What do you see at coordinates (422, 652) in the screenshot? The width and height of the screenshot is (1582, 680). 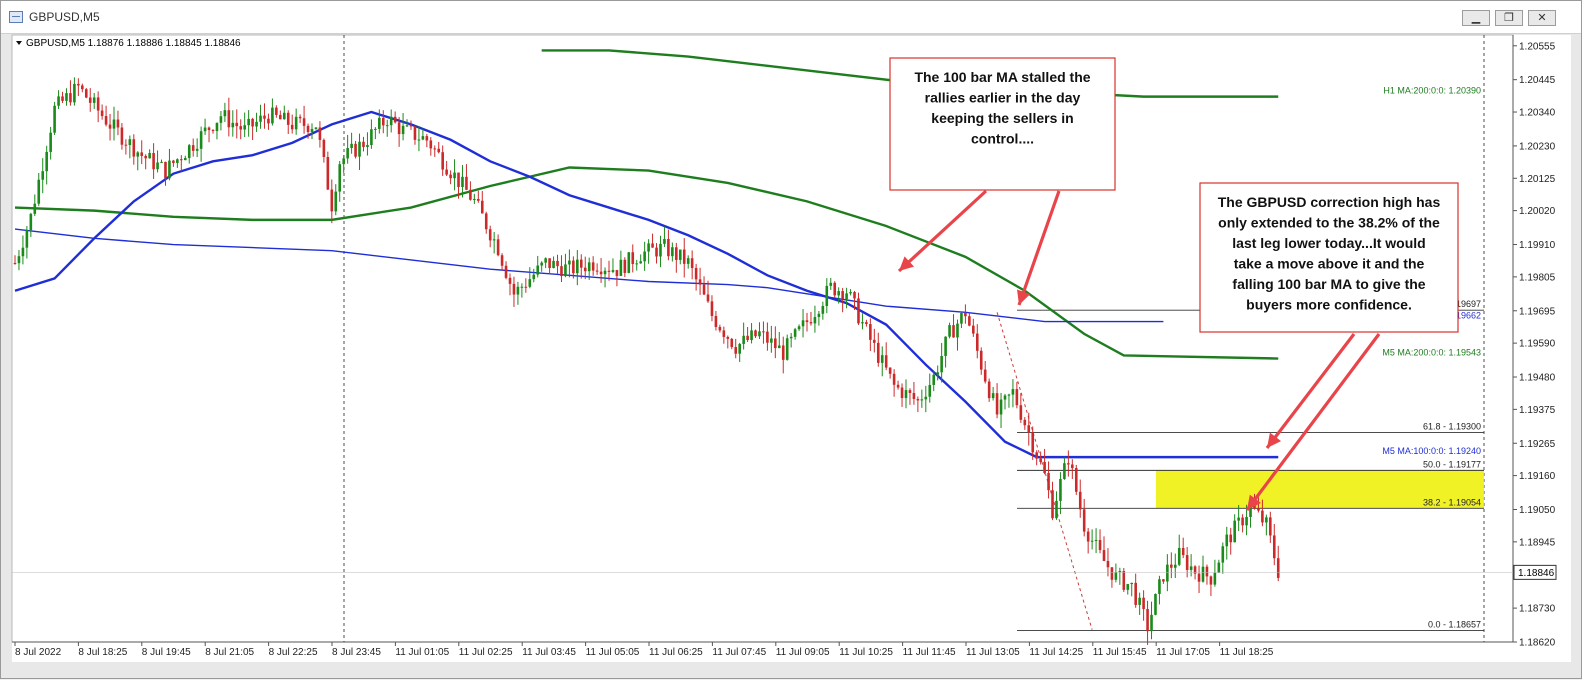 I see `x-tick-label: 11 Jul 01:05` at bounding box center [422, 652].